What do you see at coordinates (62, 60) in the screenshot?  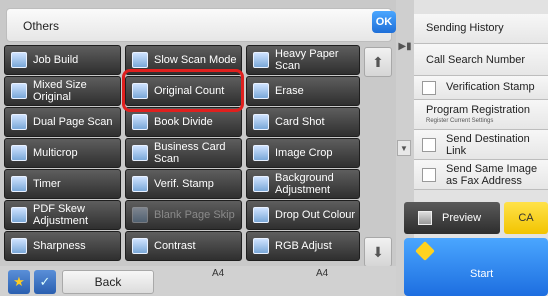 I see `job-build-button: Job Build` at bounding box center [62, 60].